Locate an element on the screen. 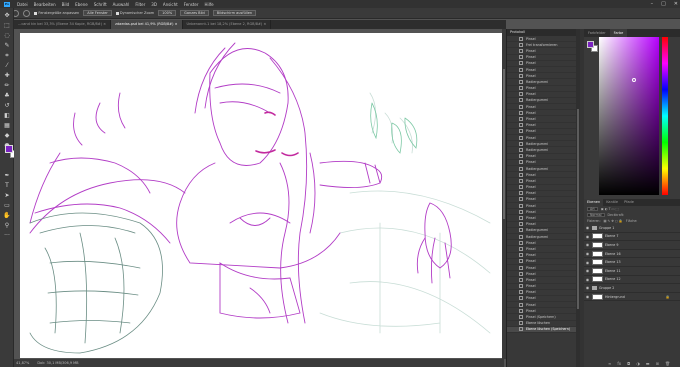  trash-icon: 🗑 is located at coordinates (667, 363).